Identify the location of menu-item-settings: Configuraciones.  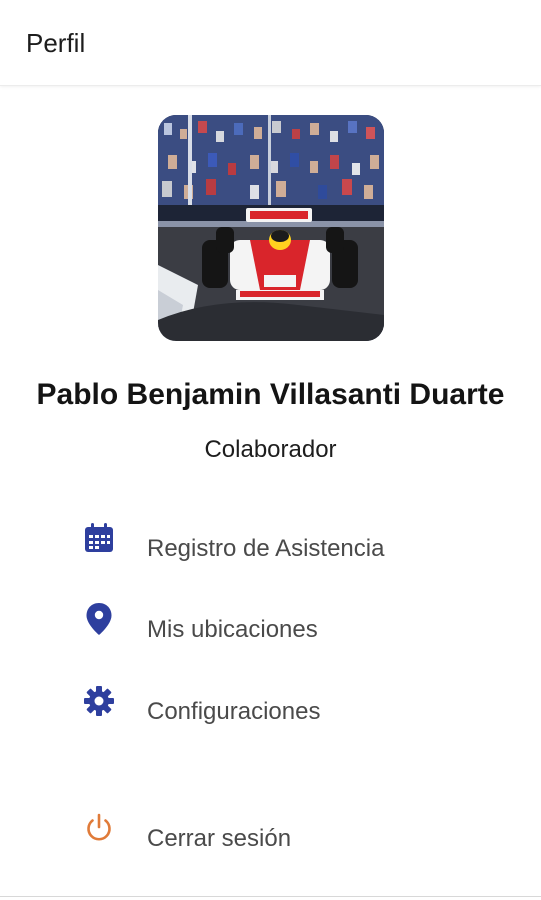
(280, 710).